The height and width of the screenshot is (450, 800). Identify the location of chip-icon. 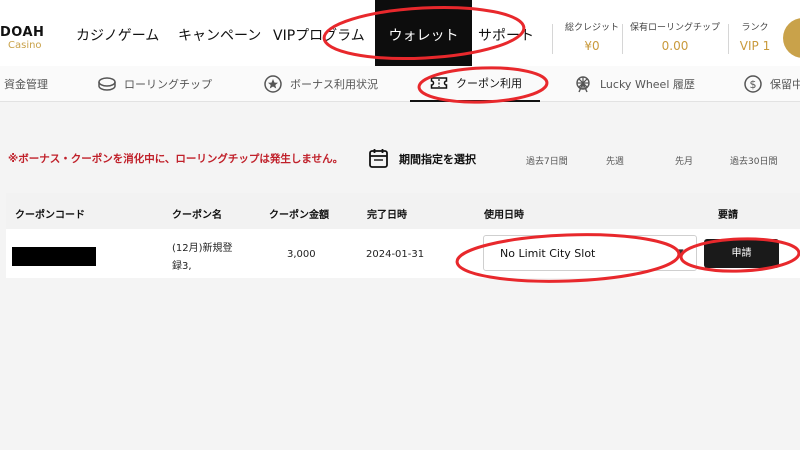
(107, 84).